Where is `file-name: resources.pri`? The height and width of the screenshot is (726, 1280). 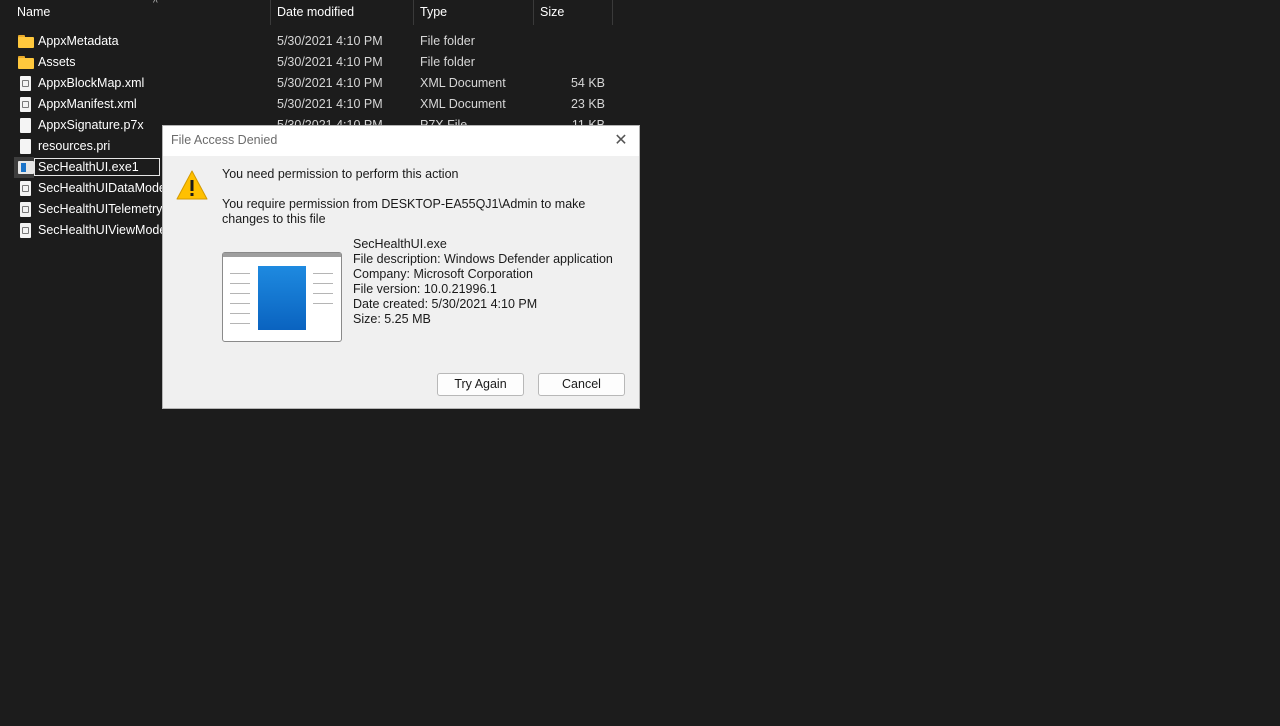 file-name: resources.pri is located at coordinates (74, 146).